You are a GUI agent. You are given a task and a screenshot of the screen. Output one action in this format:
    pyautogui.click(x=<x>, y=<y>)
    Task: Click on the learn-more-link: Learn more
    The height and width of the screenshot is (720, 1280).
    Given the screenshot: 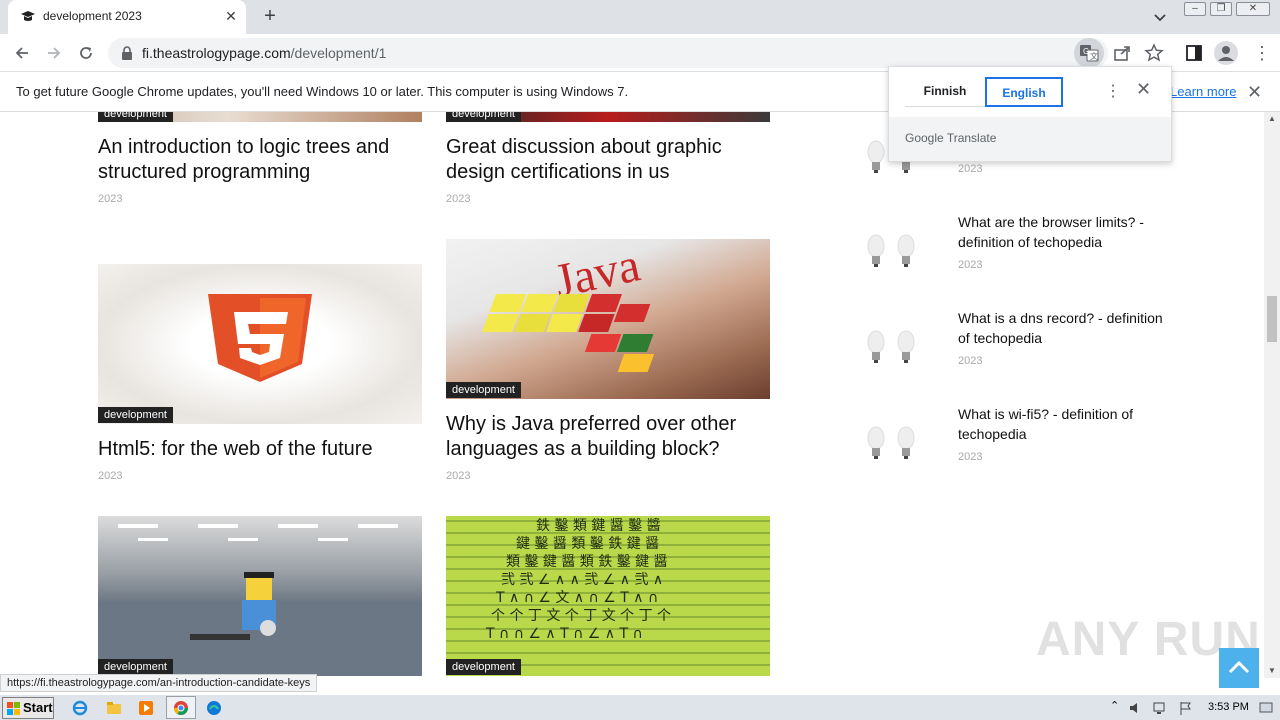 What is the action you would take?
    pyautogui.click(x=1203, y=91)
    